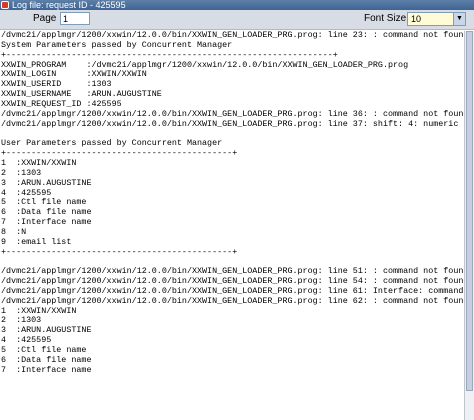  I want to click on toolbar: Page Font Size 10 ▼, so click(237, 20).